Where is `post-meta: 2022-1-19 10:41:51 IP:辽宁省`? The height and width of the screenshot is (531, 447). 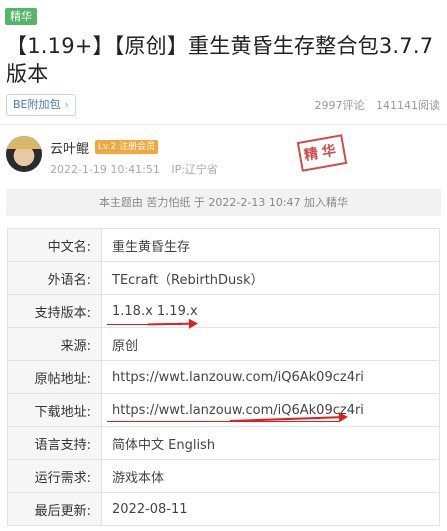
post-meta: 2022-1-19 10:41:51 IP:辽宁省 is located at coordinates (138, 169).